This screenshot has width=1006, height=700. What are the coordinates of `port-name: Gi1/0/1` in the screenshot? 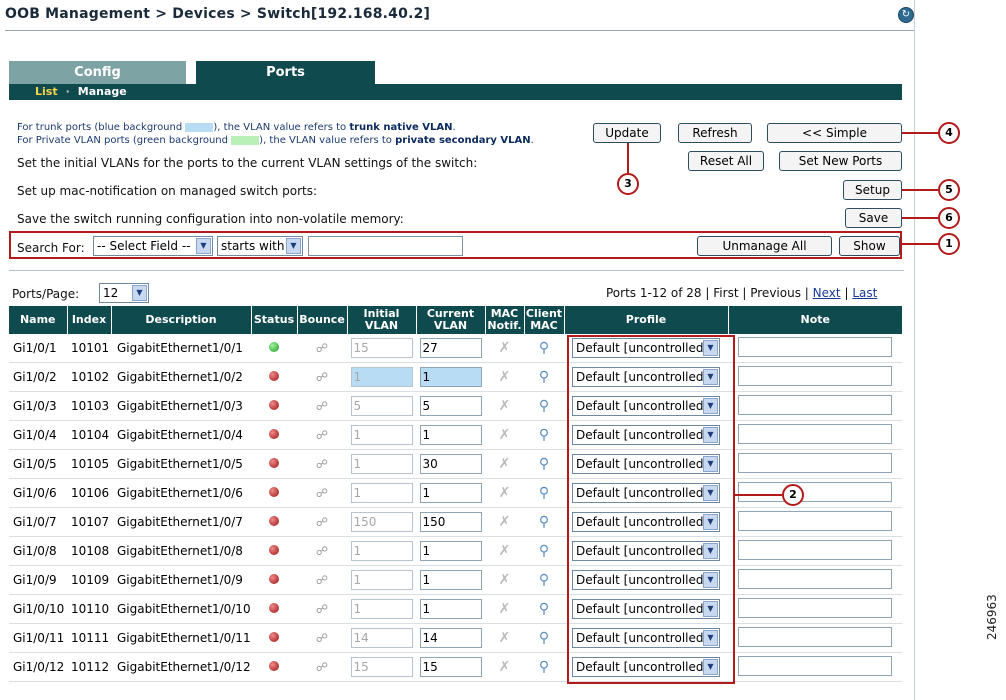 It's located at (38, 348).